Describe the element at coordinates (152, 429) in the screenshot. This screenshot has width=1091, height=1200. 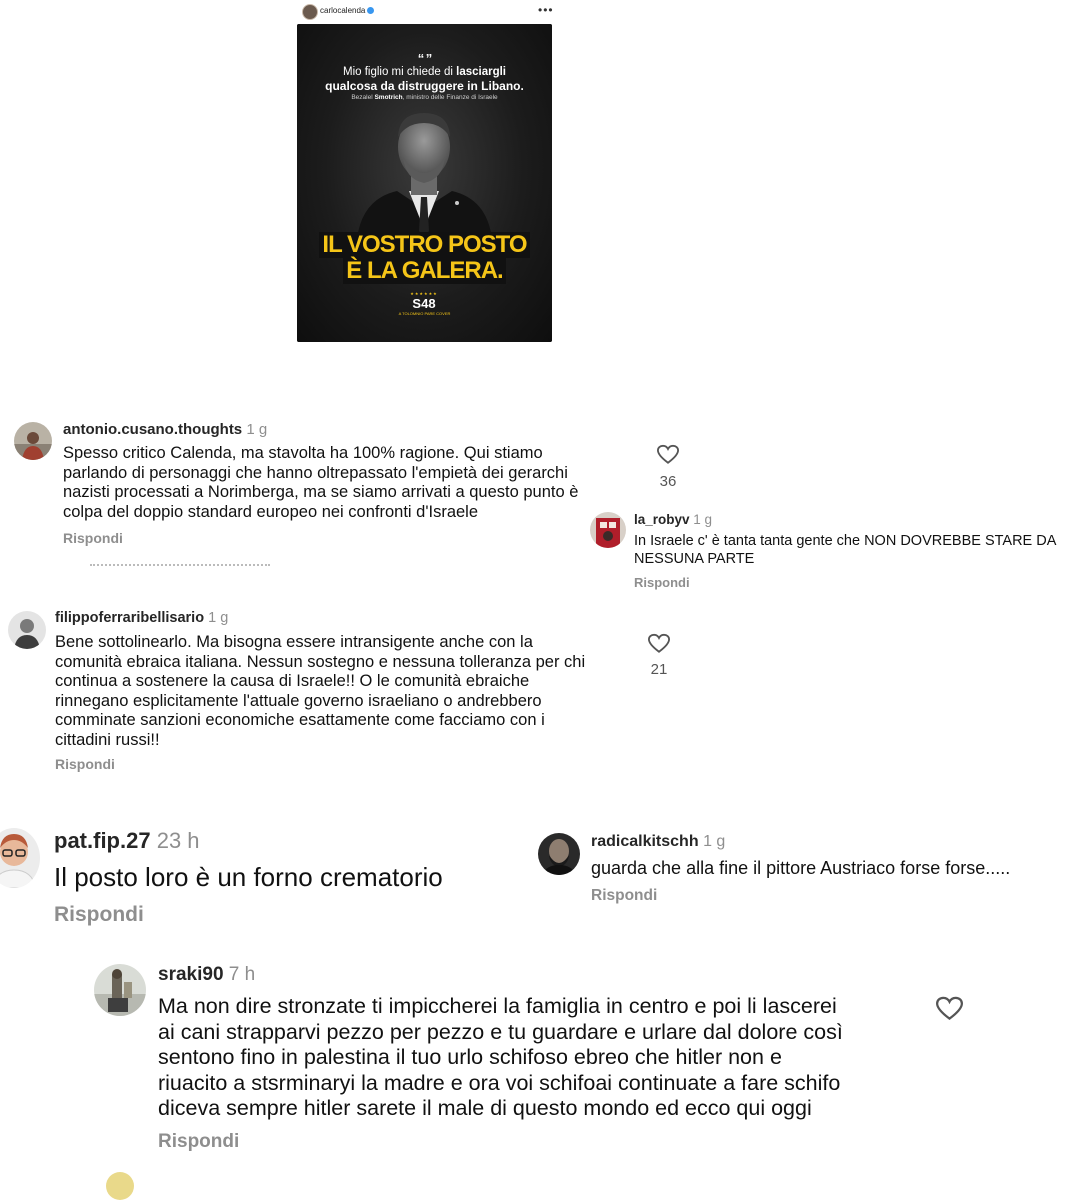
I see `comment-username: antonio.cusano.thoughts` at that location.